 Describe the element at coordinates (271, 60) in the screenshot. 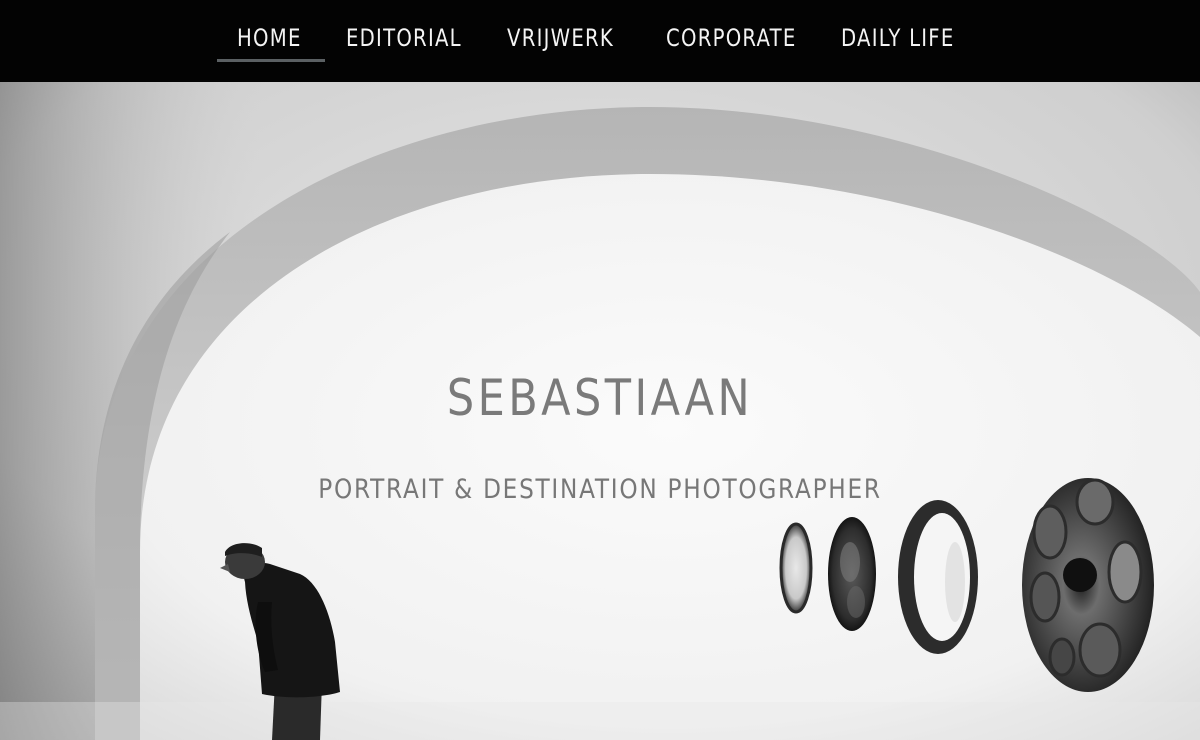

I see `active-underline` at that location.